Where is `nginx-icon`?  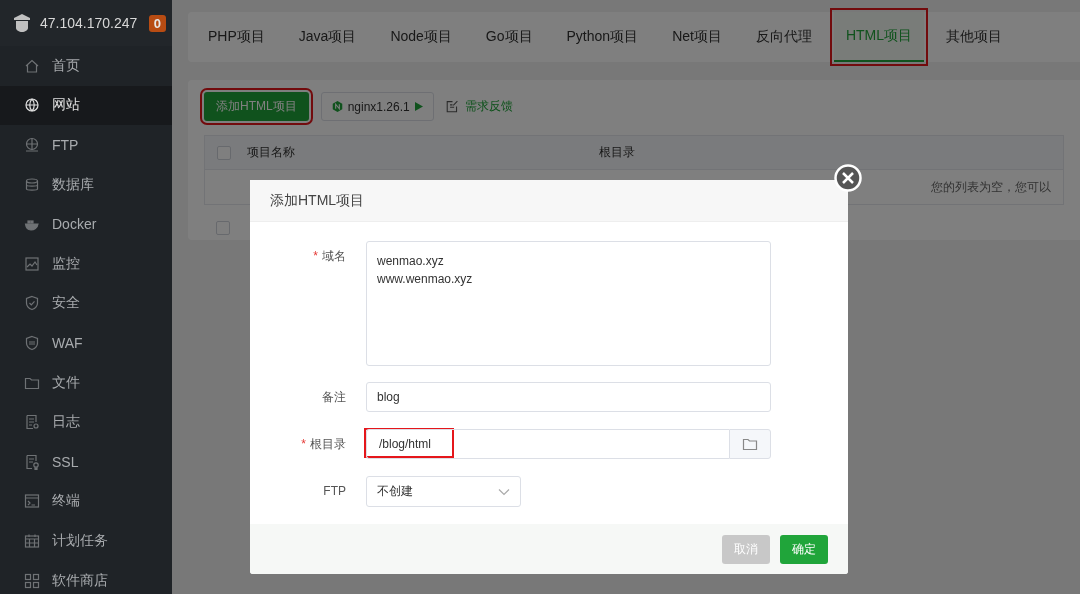
nginx-icon is located at coordinates (337, 106).